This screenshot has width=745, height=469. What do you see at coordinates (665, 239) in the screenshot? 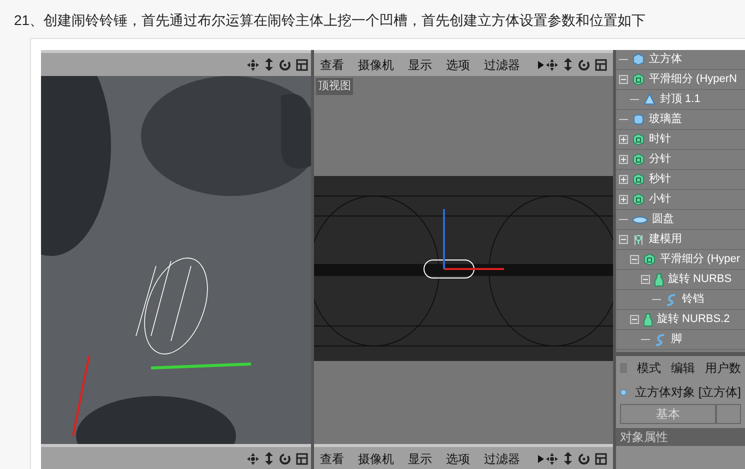
I see `tree-item-label: 建模用` at bounding box center [665, 239].